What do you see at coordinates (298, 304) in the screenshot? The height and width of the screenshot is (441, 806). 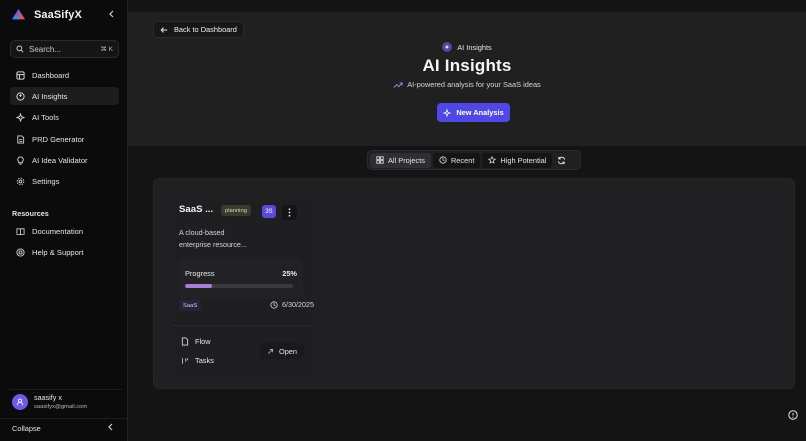 I see `date-text: 6/30/2025` at bounding box center [298, 304].